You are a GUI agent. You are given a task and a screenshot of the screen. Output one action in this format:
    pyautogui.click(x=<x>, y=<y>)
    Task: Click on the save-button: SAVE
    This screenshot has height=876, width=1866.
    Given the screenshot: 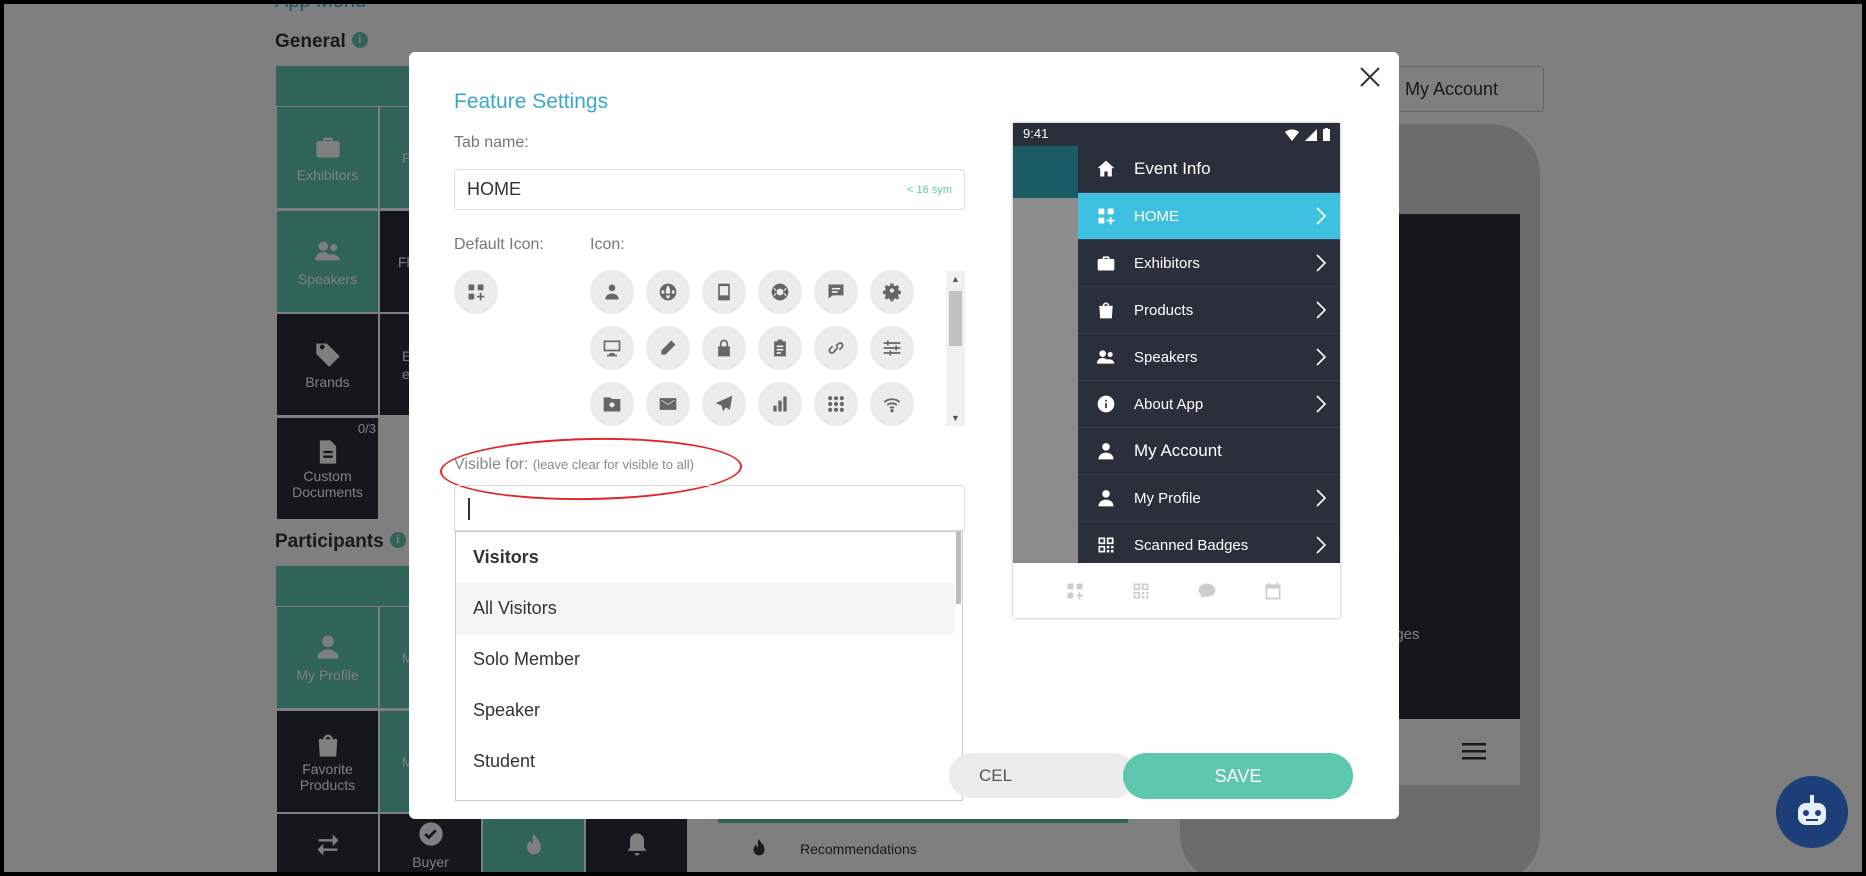 What is the action you would take?
    pyautogui.click(x=1238, y=776)
    